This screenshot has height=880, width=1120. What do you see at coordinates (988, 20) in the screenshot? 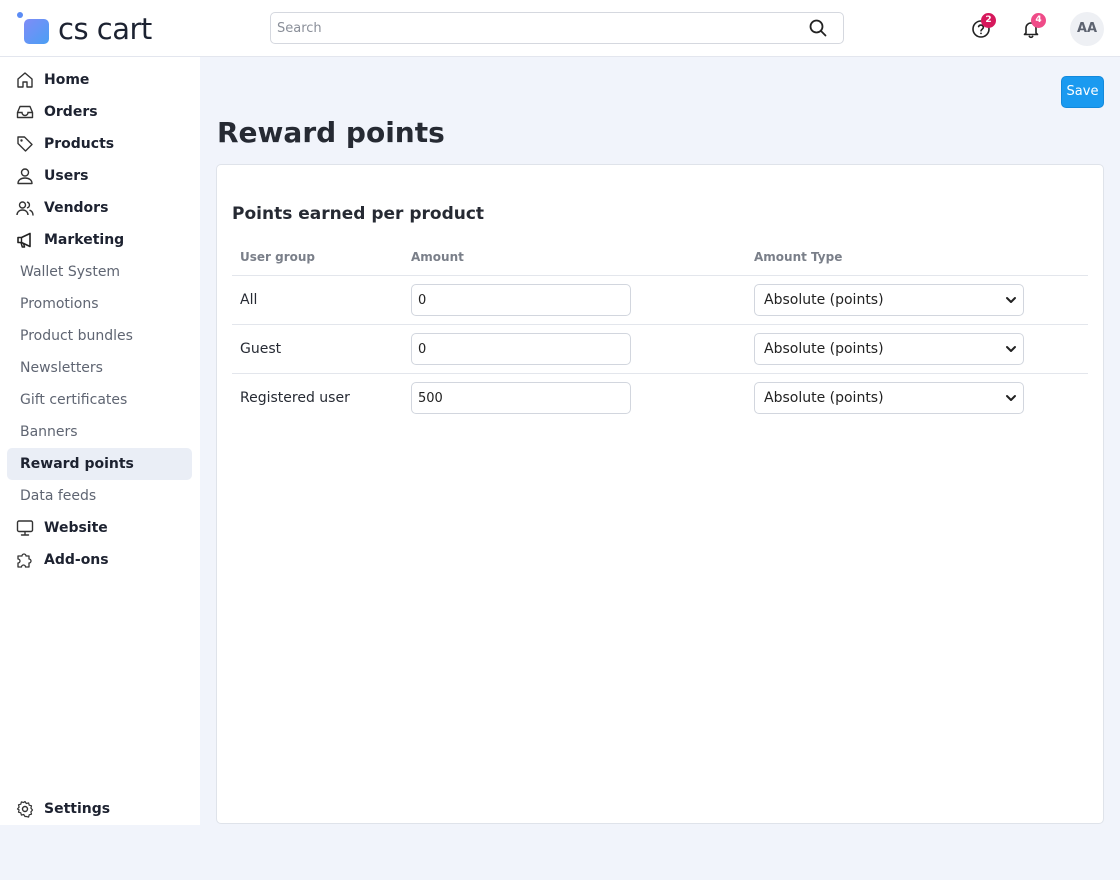
I see `help-badge: 2` at bounding box center [988, 20].